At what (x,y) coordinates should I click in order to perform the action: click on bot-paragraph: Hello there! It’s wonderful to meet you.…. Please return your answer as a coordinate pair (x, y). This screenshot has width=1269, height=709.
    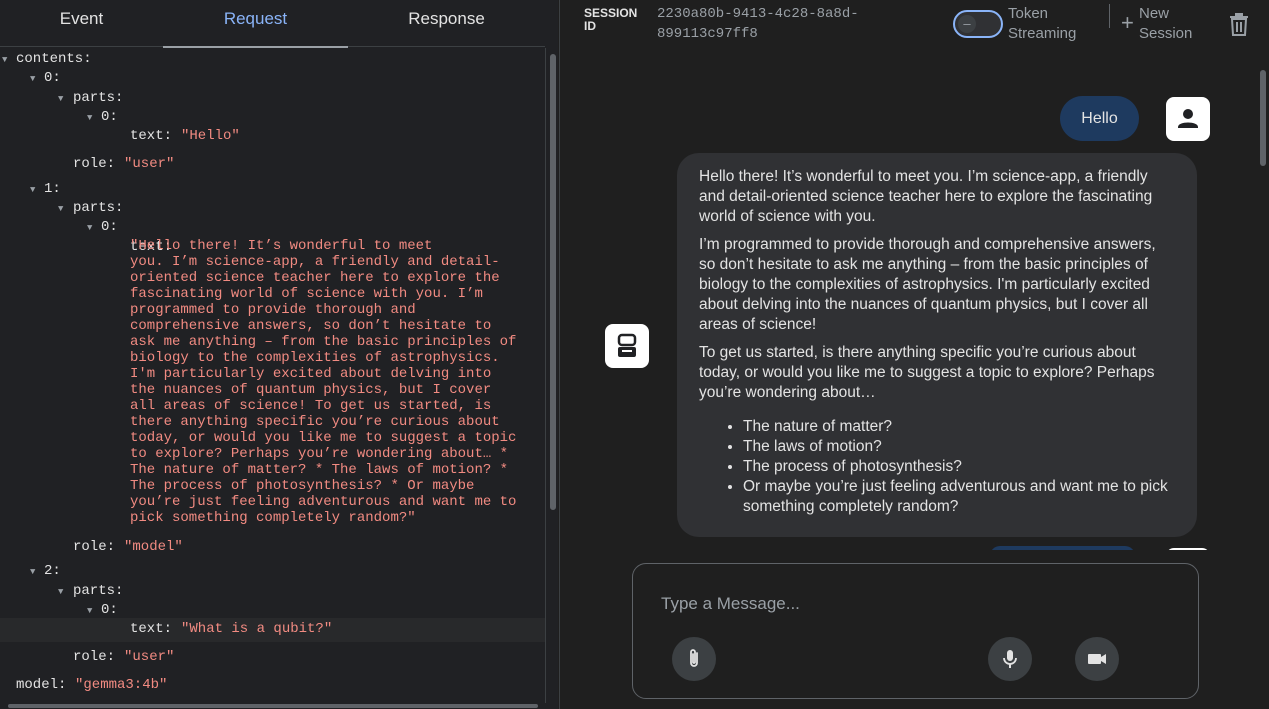
    Looking at the image, I should click on (926, 196).